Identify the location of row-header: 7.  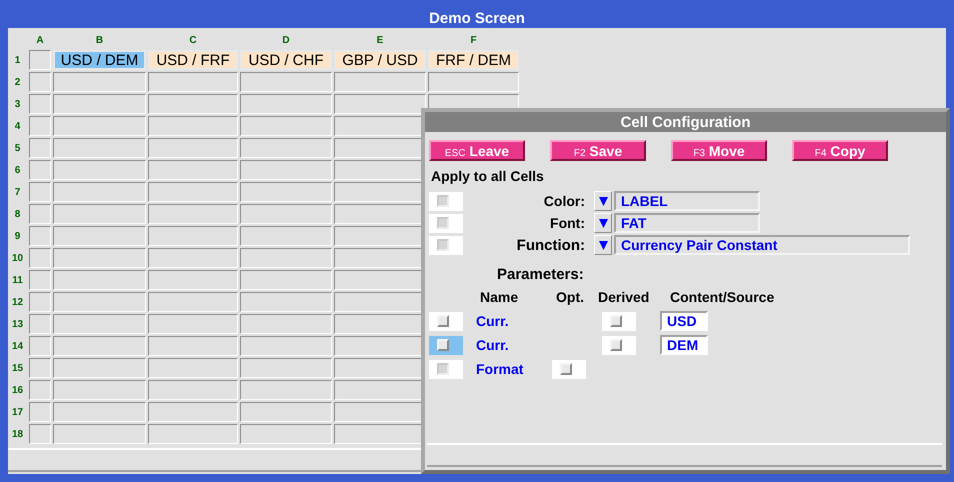
(18, 192).